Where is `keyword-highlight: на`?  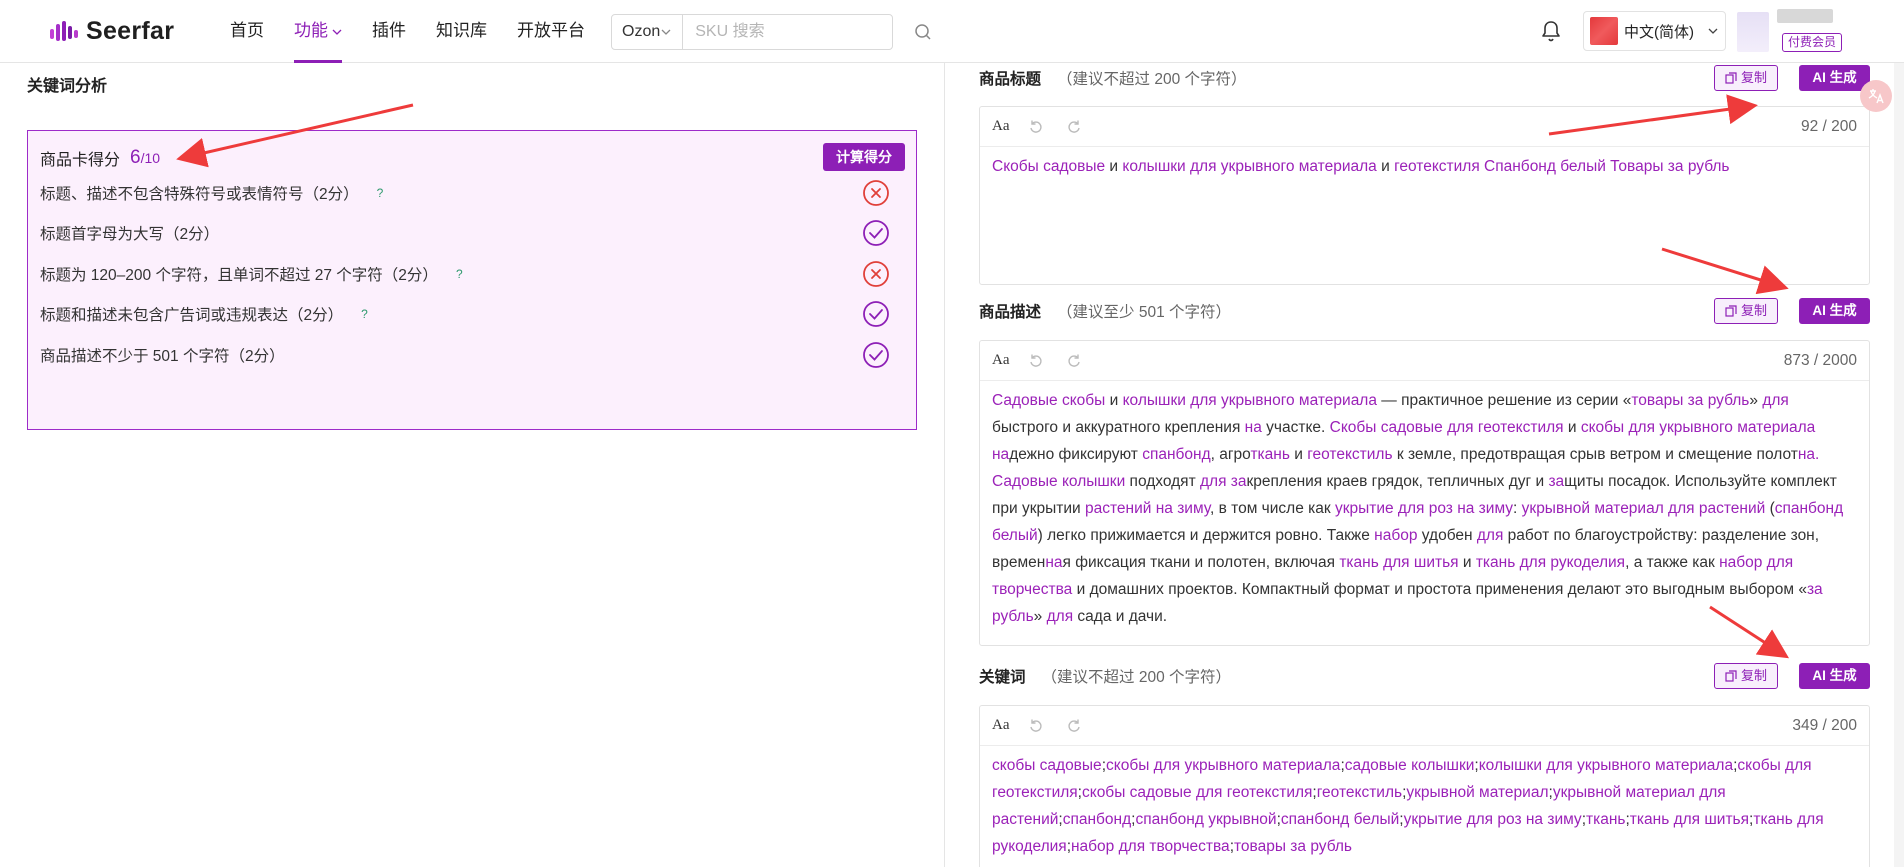 keyword-highlight: на is located at coordinates (1054, 562).